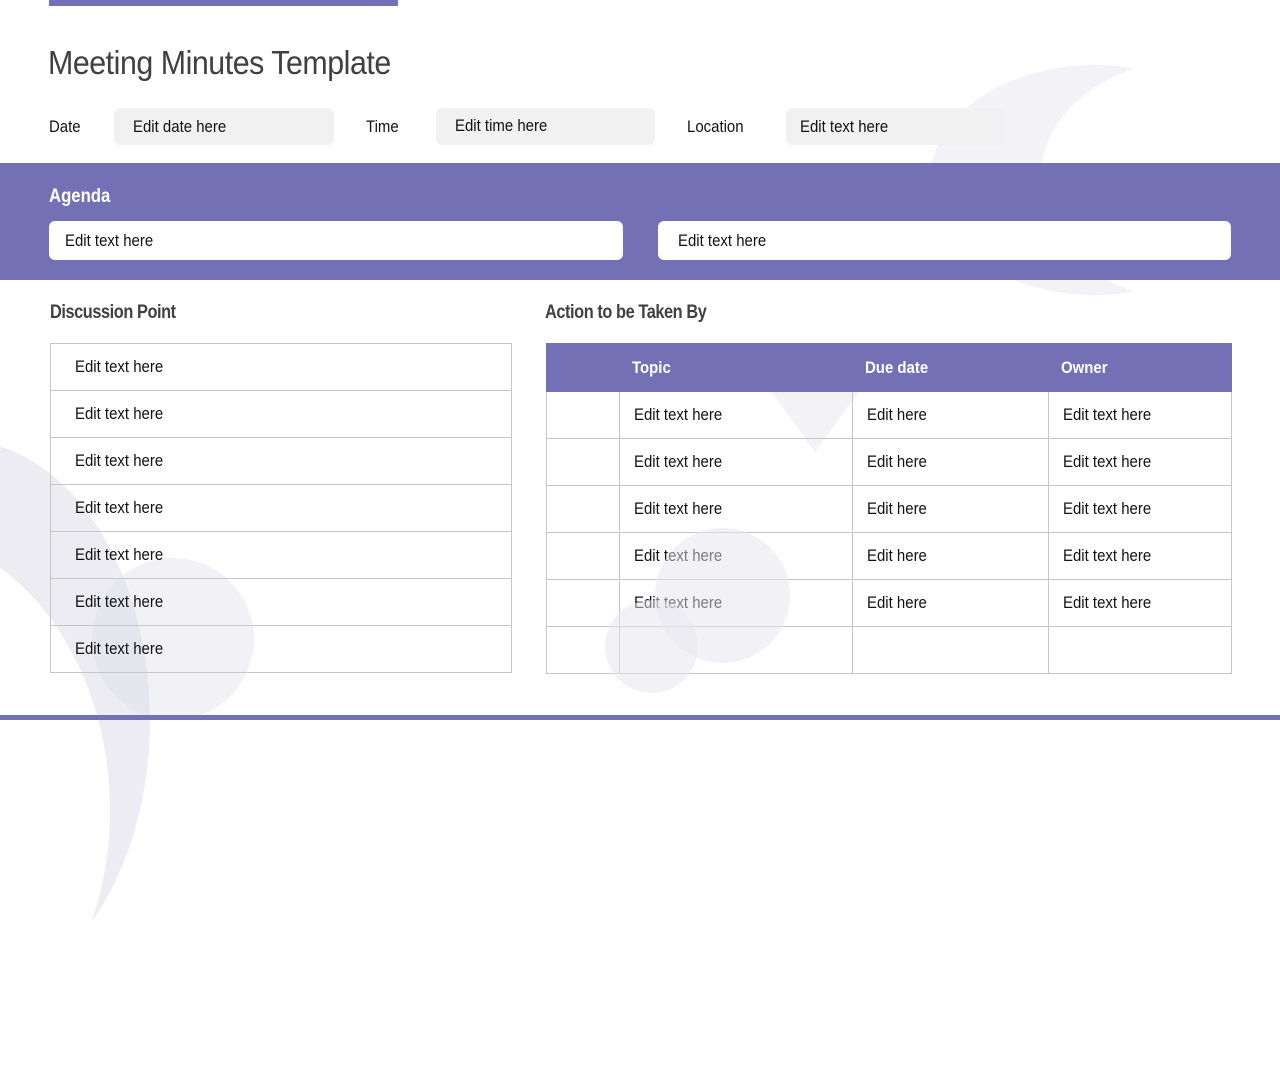 Image resolution: width=1280 pixels, height=1090 pixels. Describe the element at coordinates (180, 126) in the screenshot. I see `date-field-value: Edit date here` at that location.